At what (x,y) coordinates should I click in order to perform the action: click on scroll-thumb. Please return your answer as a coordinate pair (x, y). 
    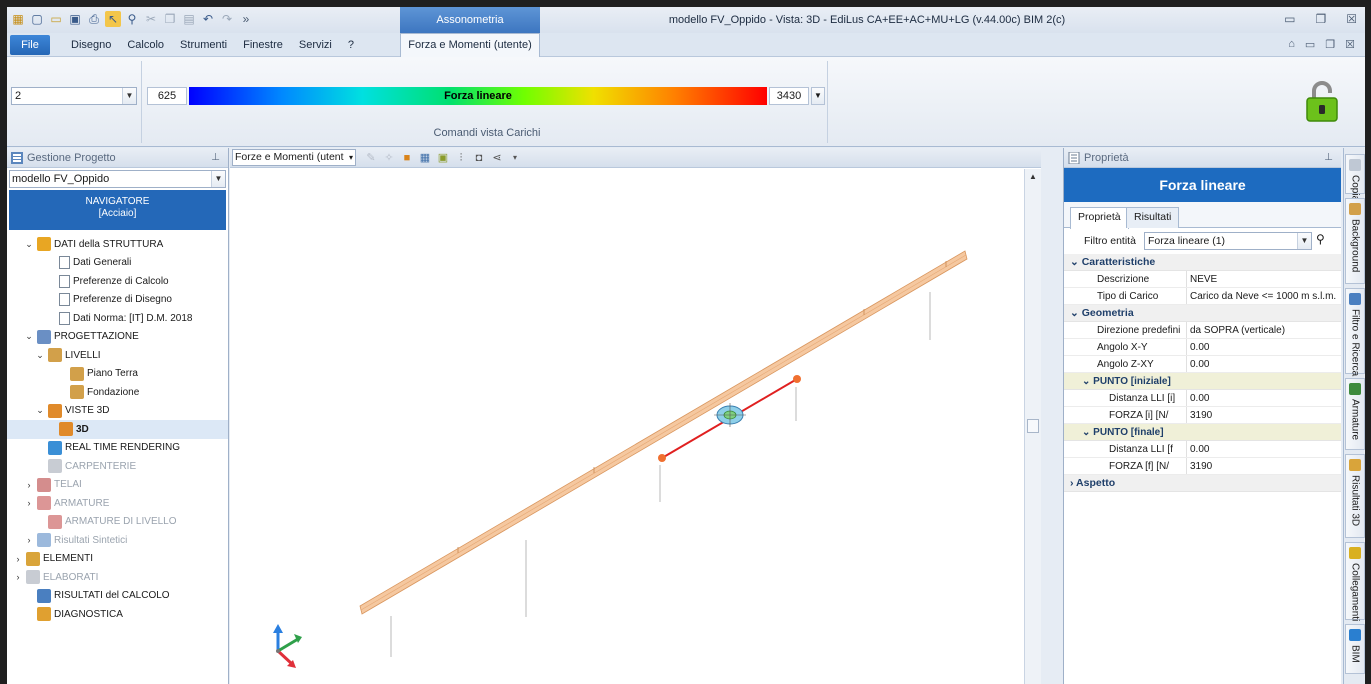
    Looking at the image, I should click on (1033, 426).